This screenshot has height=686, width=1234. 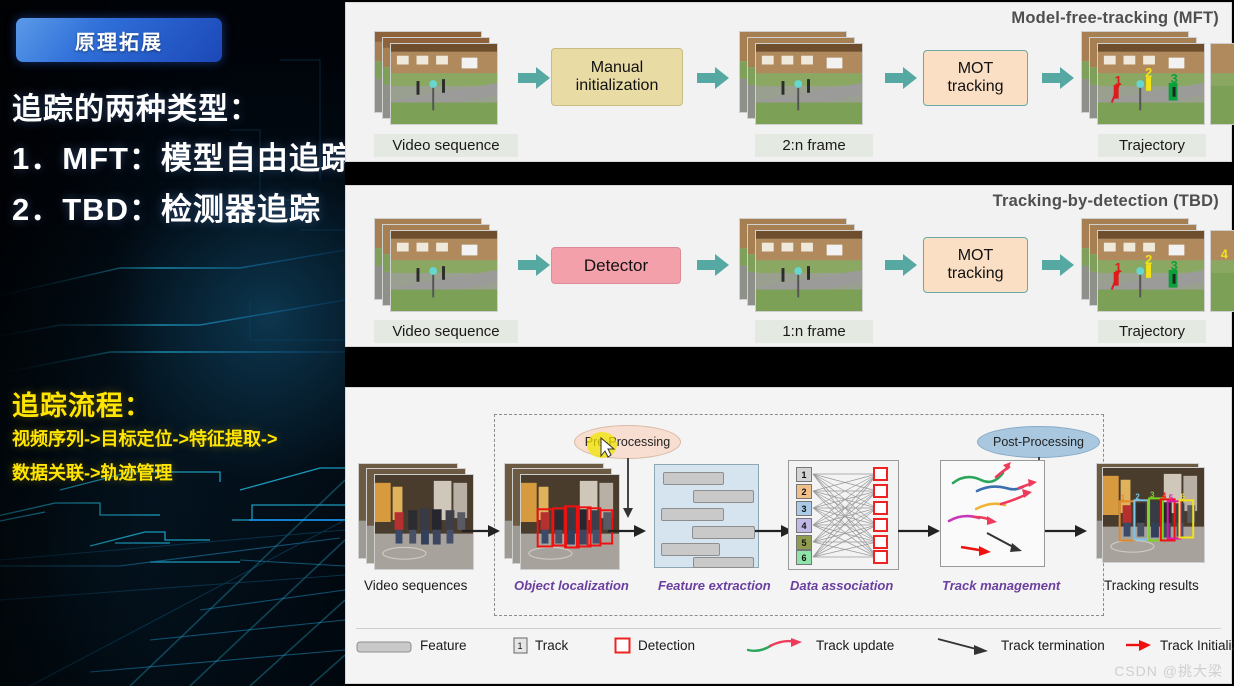 I want to click on tracking-flow-line-1: 视频序列->目标定位->特征提取->, so click(x=145, y=439).